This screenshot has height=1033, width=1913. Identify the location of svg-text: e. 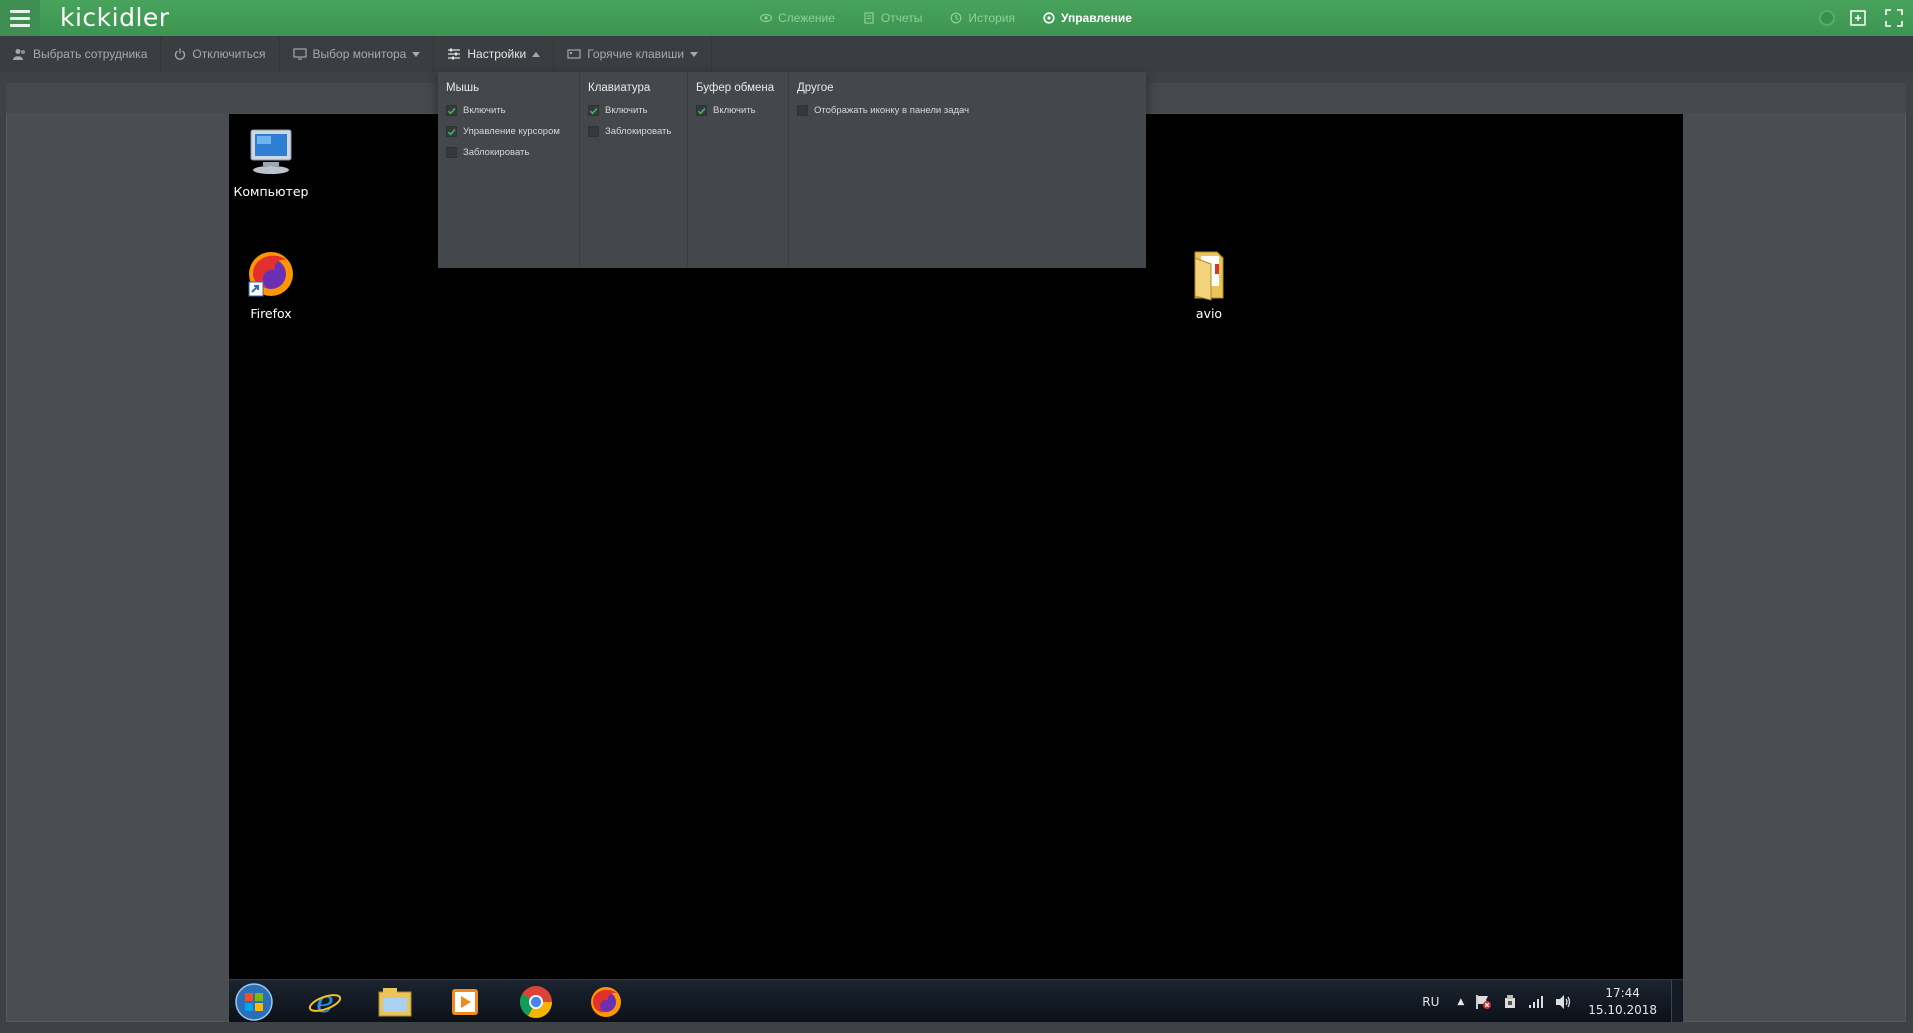
(325, 1002).